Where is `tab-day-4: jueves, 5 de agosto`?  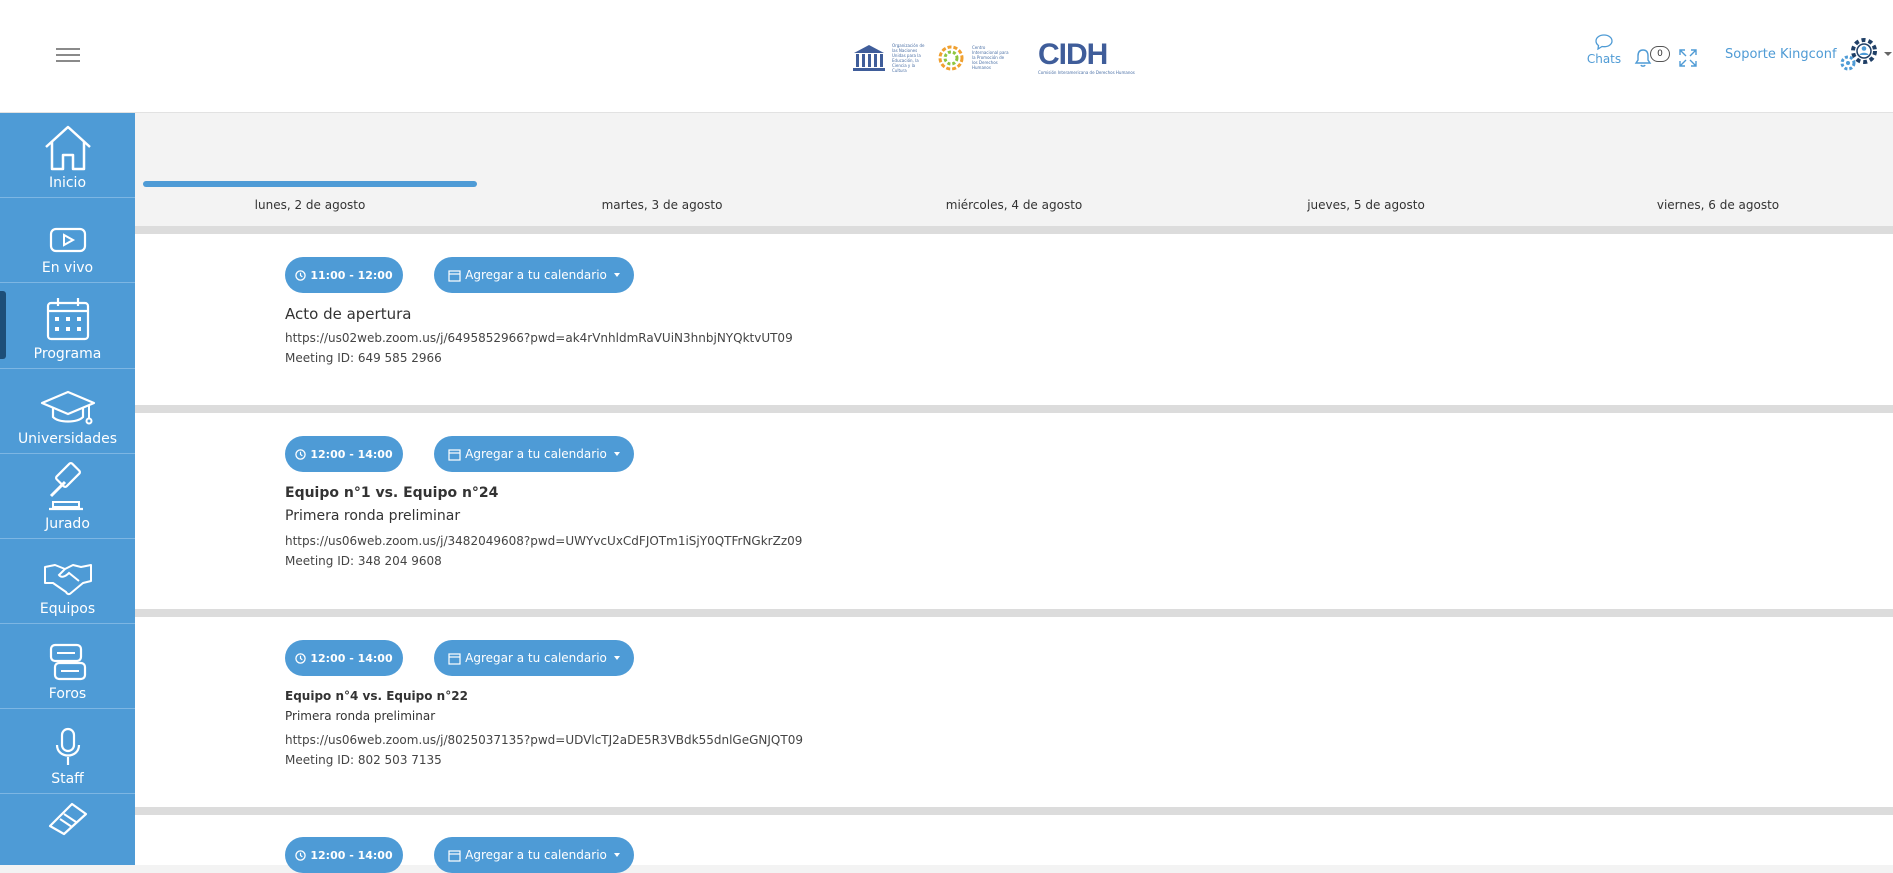
tab-day-4: jueves, 5 de agosto is located at coordinates (1366, 205).